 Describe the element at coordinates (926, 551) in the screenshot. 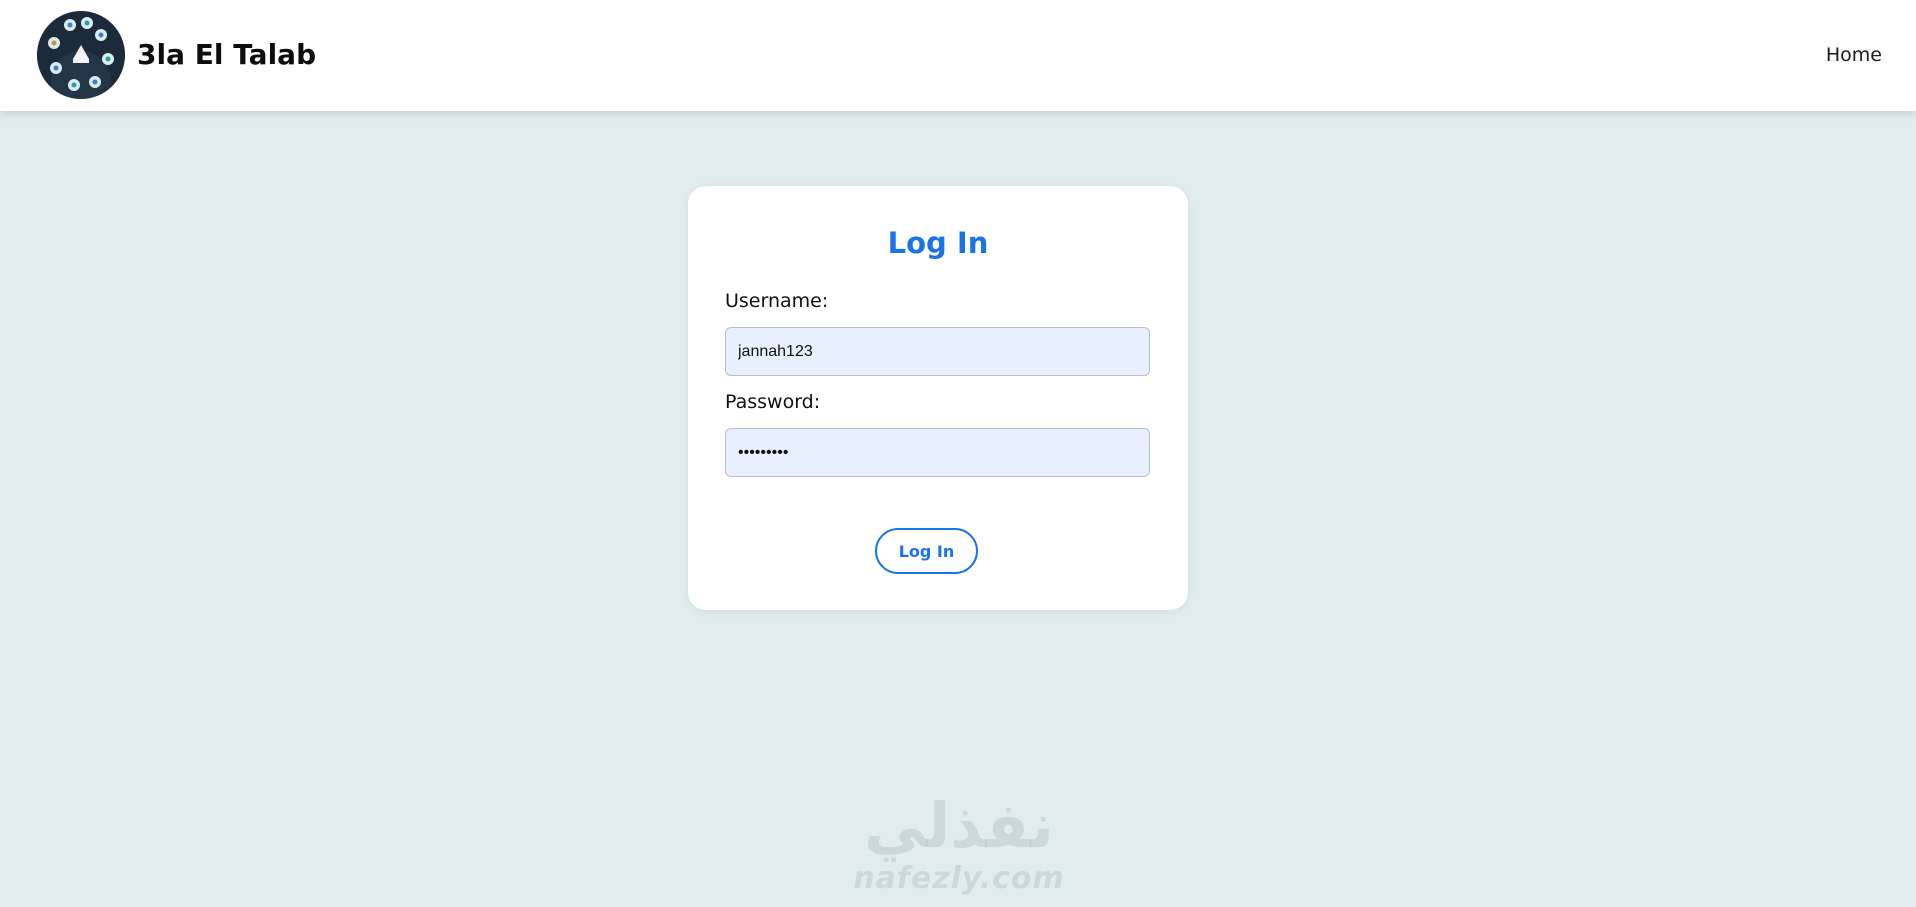

I see `login-button: Log In` at that location.